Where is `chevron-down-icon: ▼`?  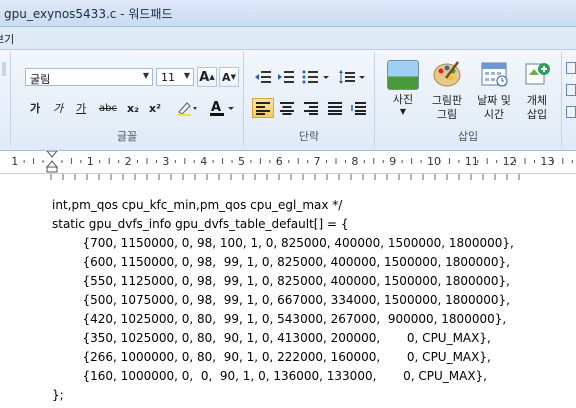 chevron-down-icon: ▼ is located at coordinates (145, 75).